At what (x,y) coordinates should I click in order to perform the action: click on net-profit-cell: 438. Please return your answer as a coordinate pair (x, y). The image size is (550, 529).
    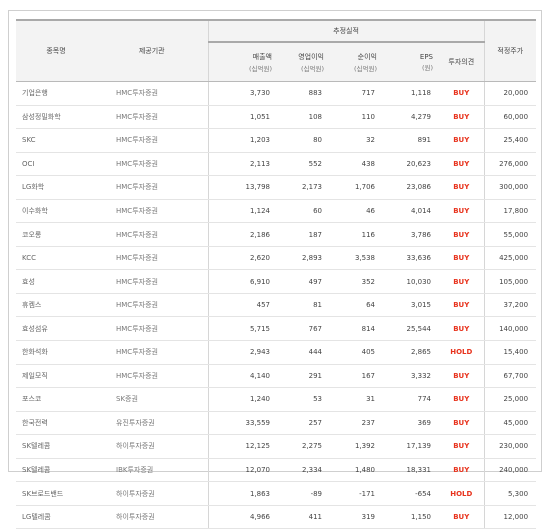
    Looking at the image, I should click on (356, 164).